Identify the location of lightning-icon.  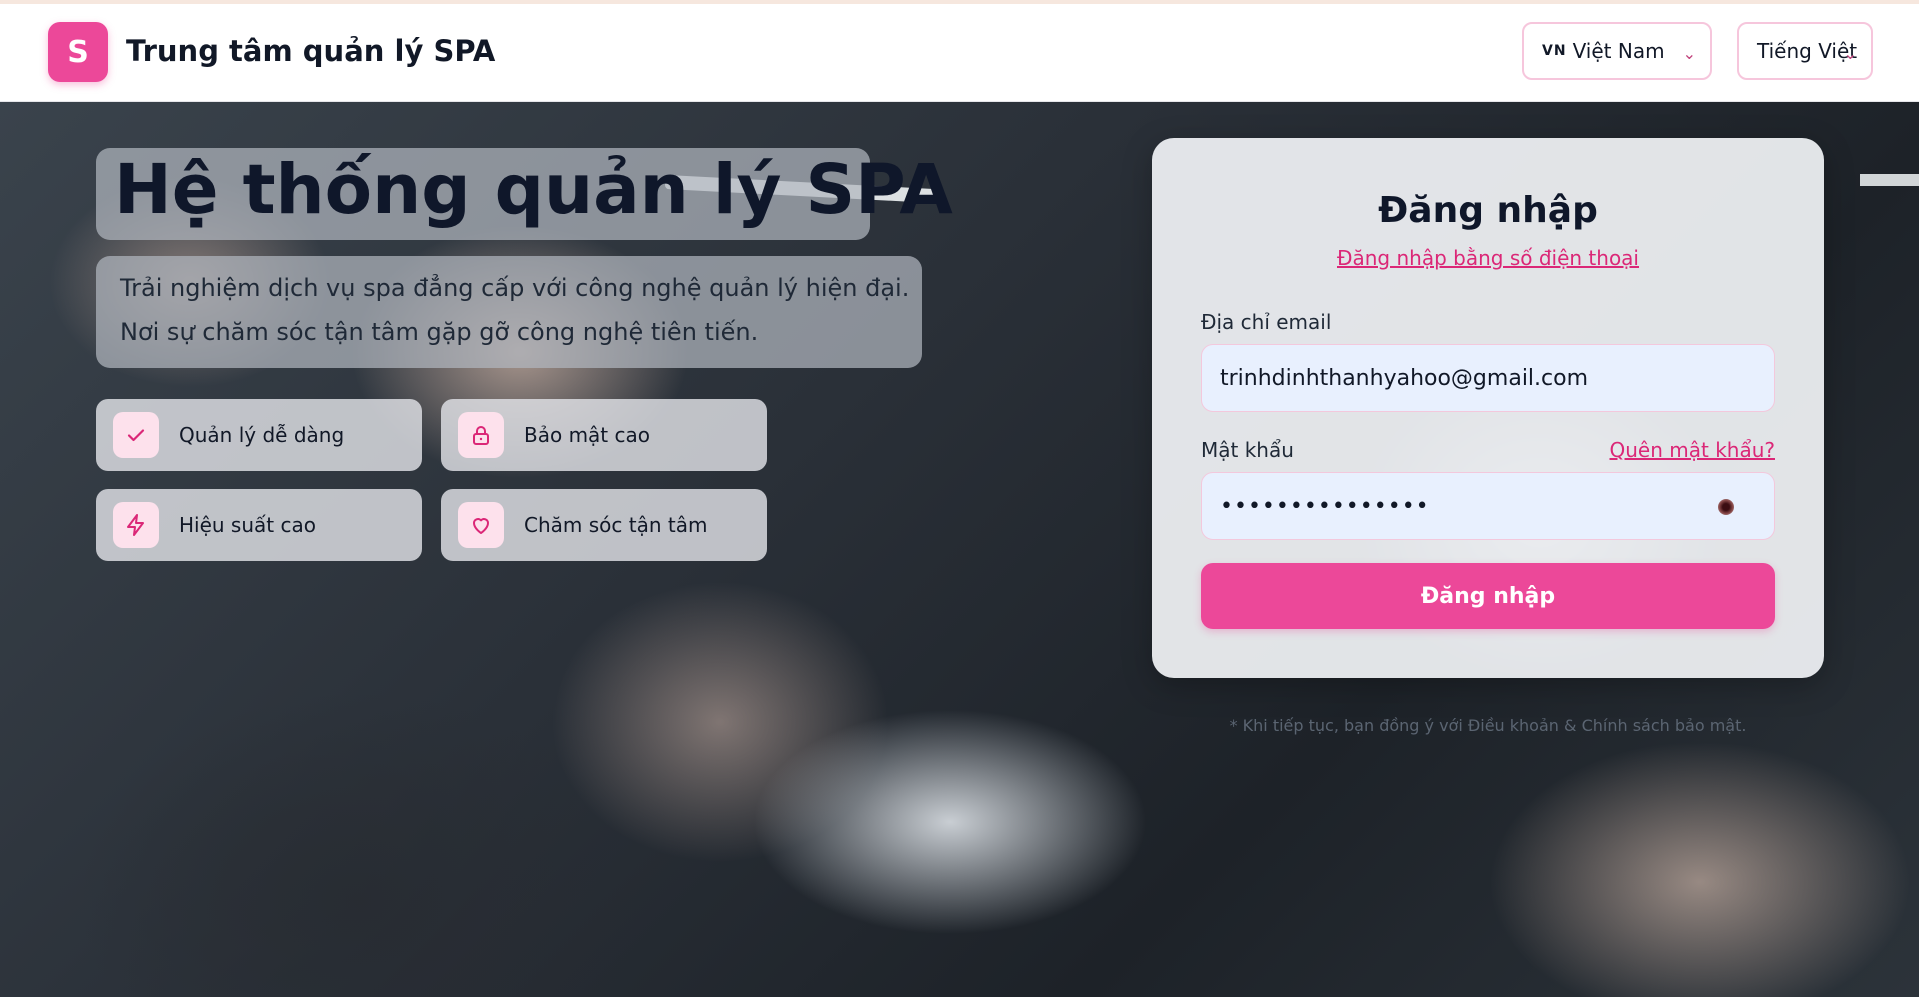
(136, 525).